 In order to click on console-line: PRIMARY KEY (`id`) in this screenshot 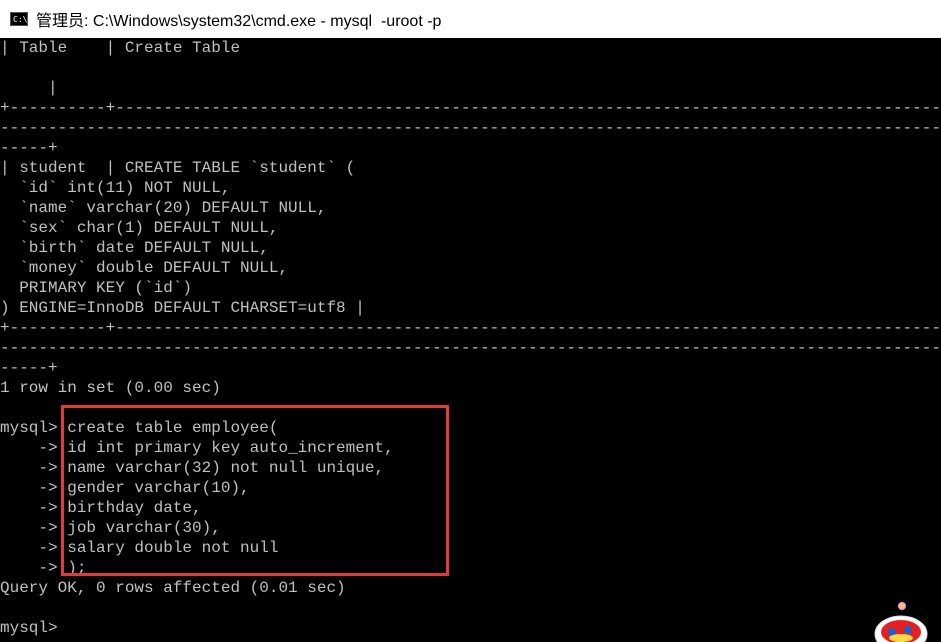, I will do `click(96, 288)`.